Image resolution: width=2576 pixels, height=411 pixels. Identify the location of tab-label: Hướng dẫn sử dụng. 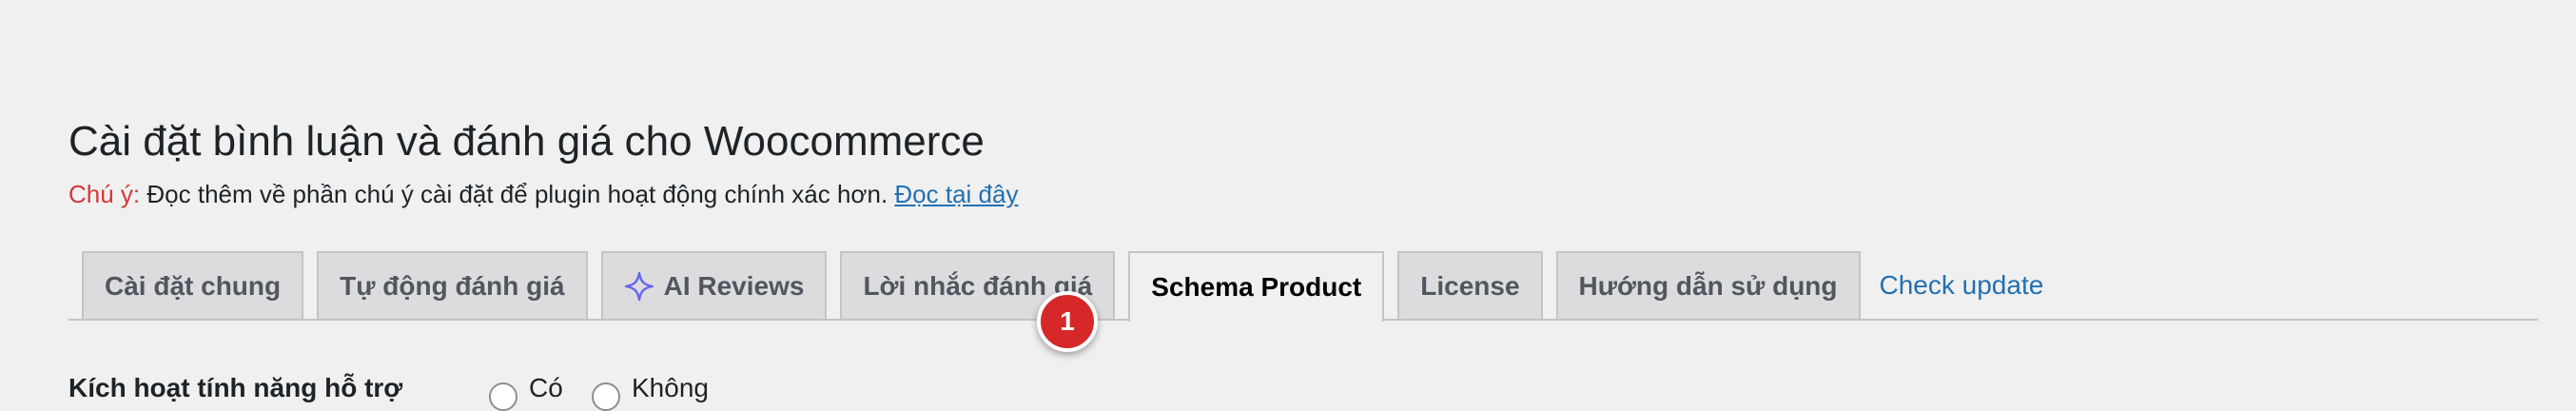
(1708, 286).